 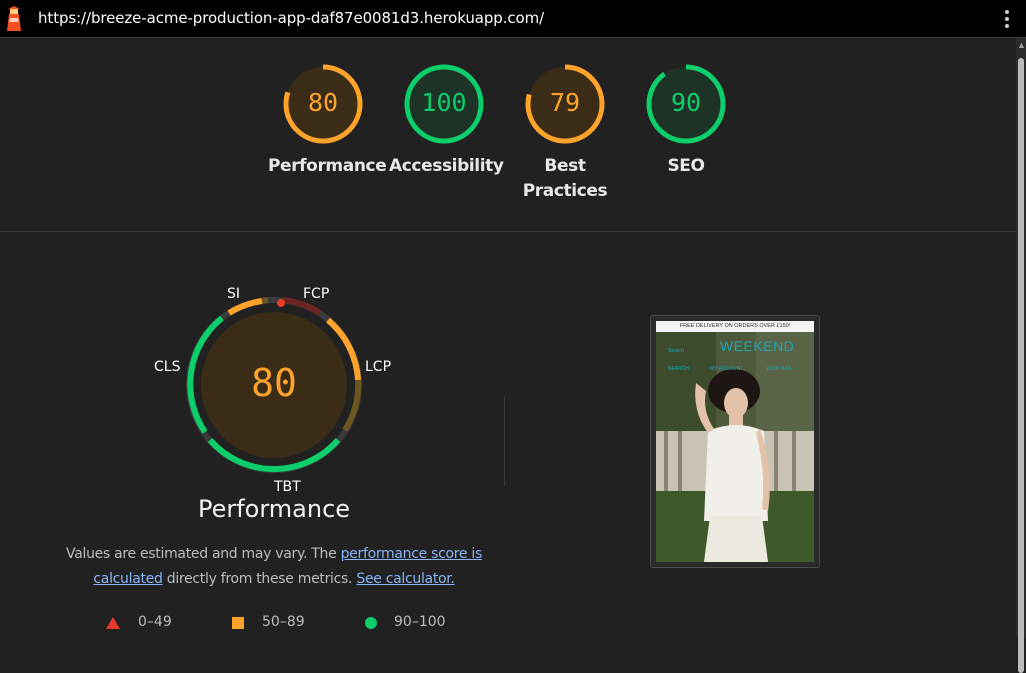 I want to click on square-icon, so click(x=238, y=623).